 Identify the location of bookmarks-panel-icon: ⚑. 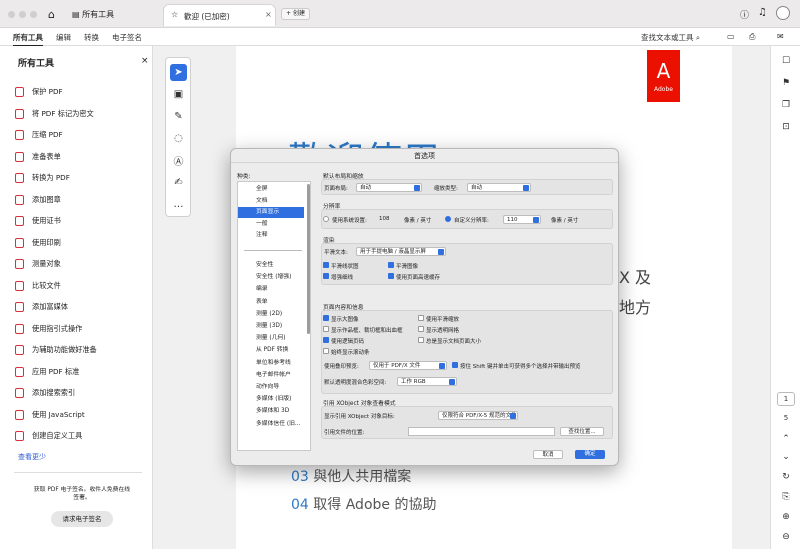
(786, 85).